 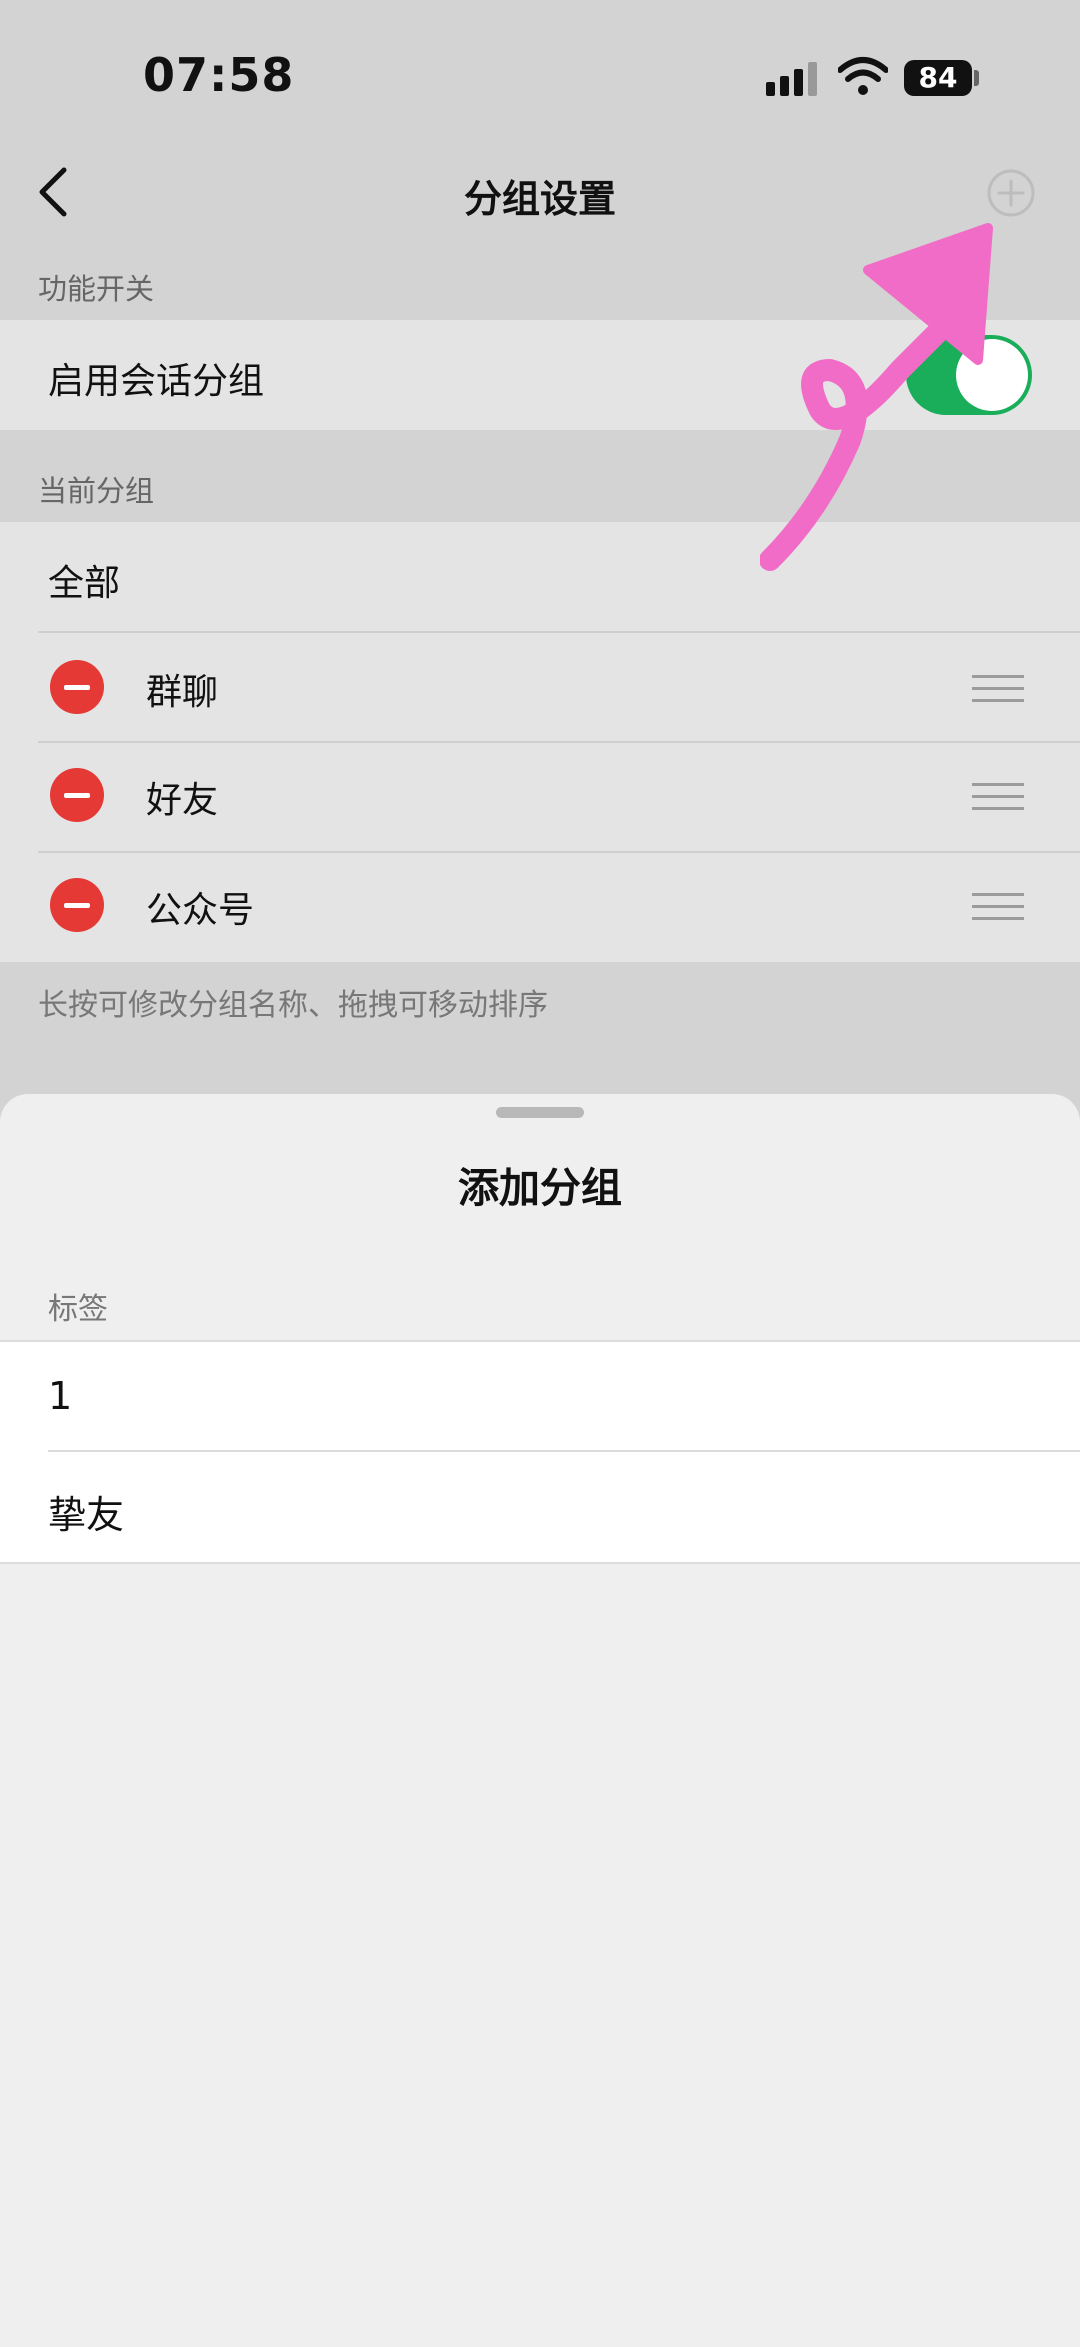 What do you see at coordinates (791, 79) in the screenshot?
I see `signal-icon` at bounding box center [791, 79].